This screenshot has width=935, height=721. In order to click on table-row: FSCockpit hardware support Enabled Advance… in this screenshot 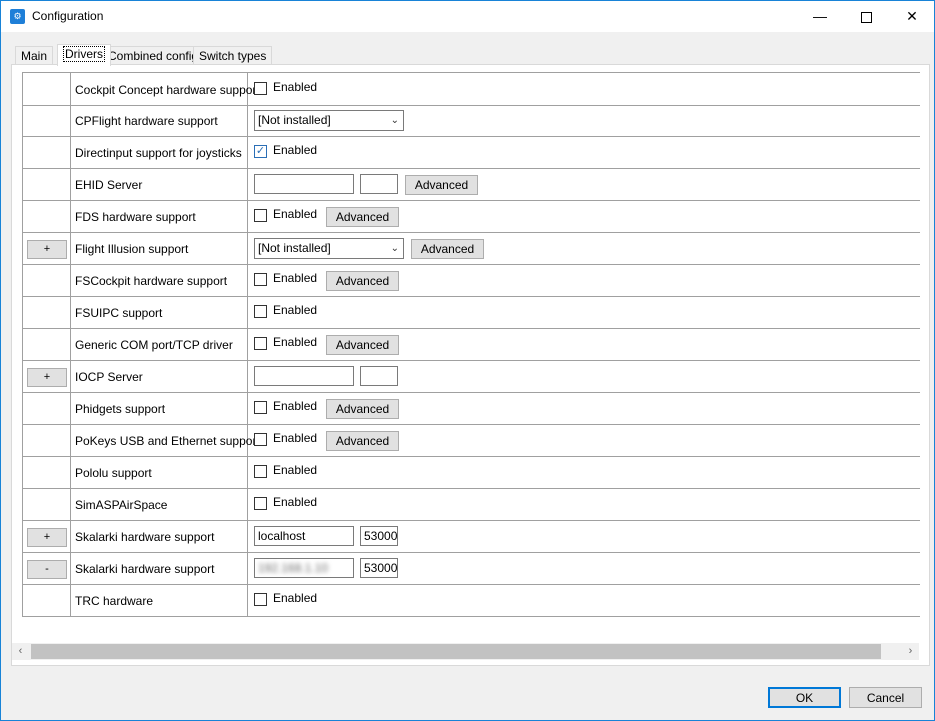, I will do `click(471, 280)`.